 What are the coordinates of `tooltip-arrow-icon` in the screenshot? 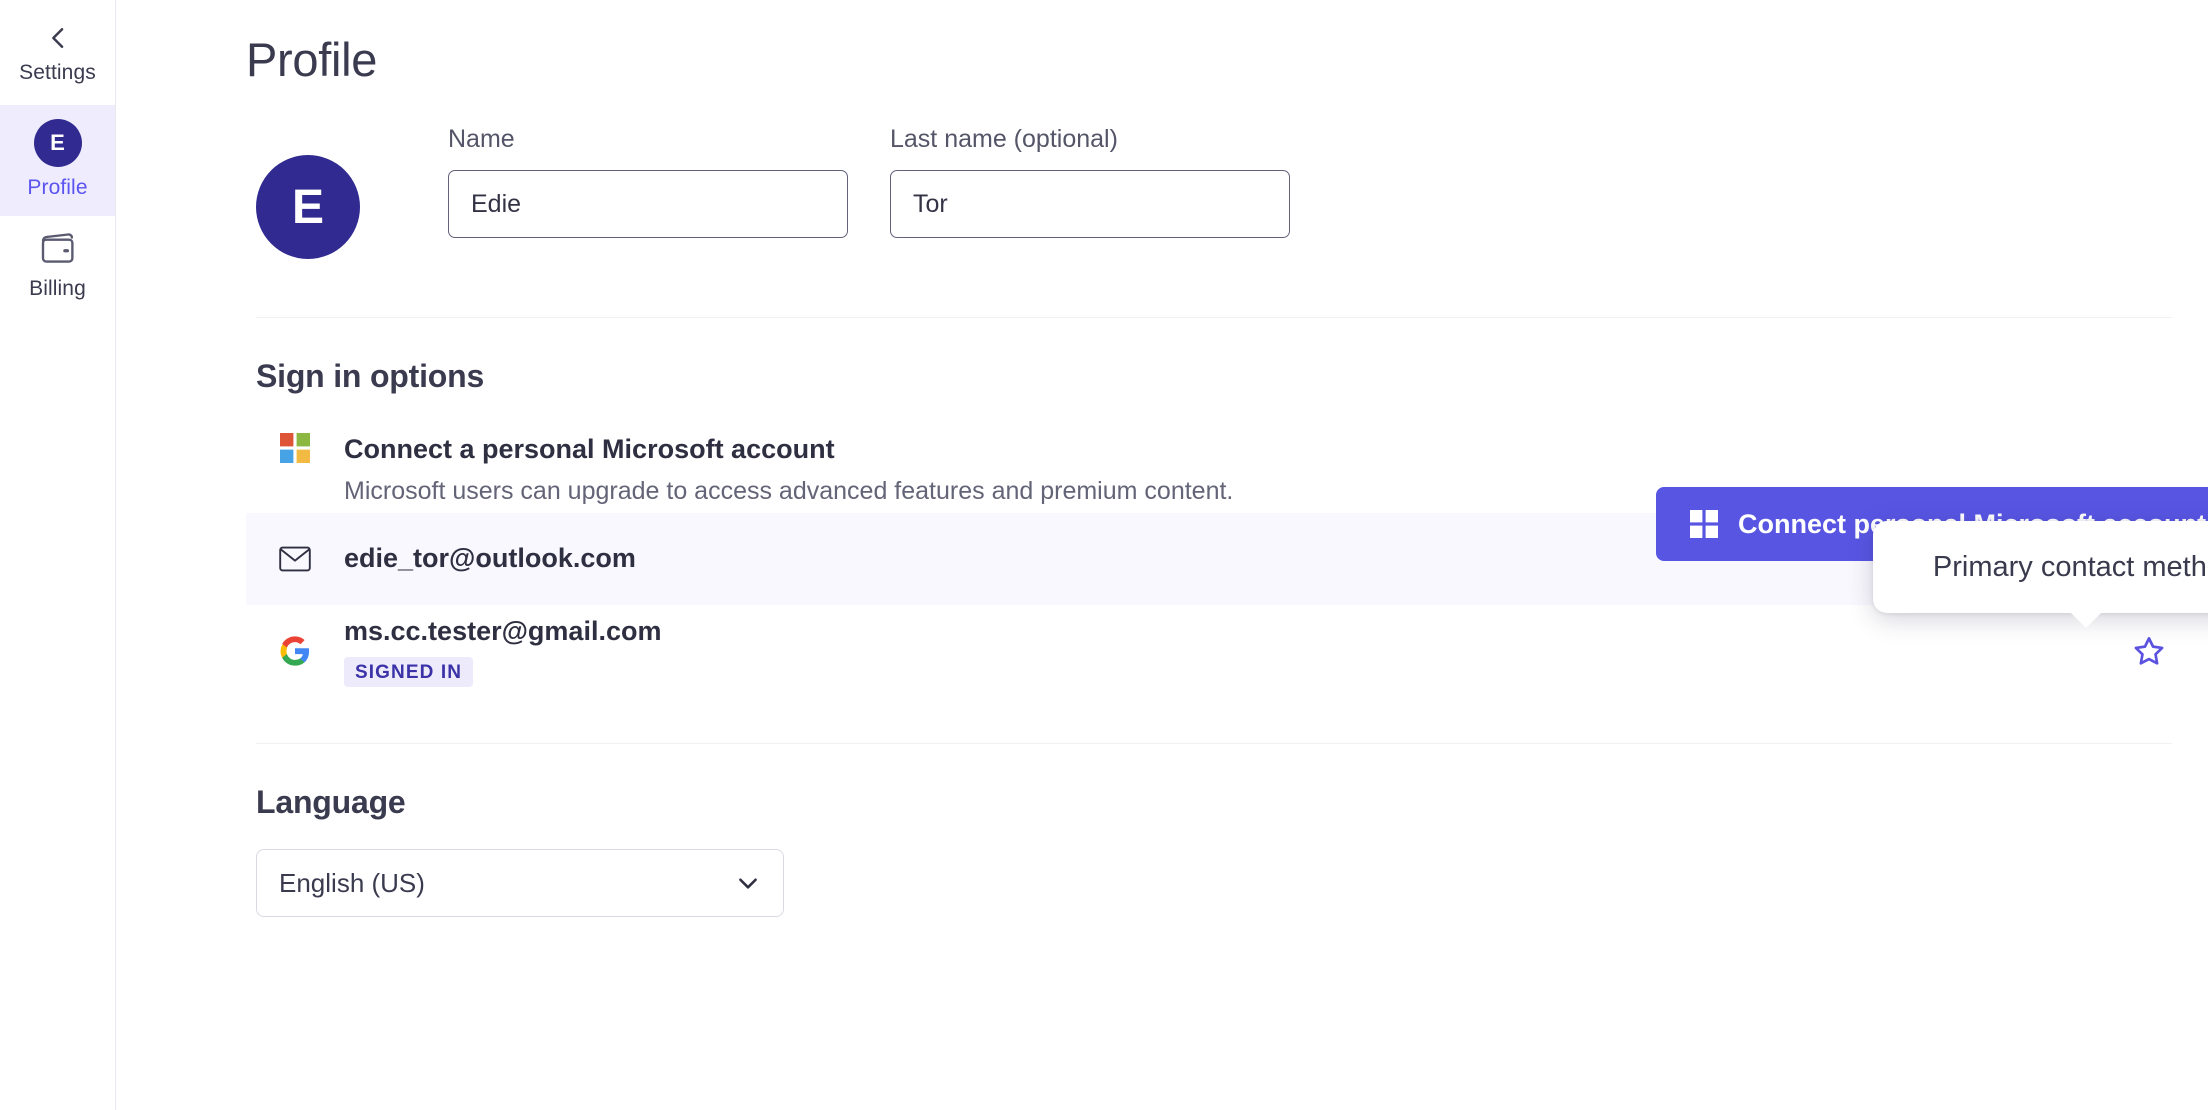 It's located at (2086, 619).